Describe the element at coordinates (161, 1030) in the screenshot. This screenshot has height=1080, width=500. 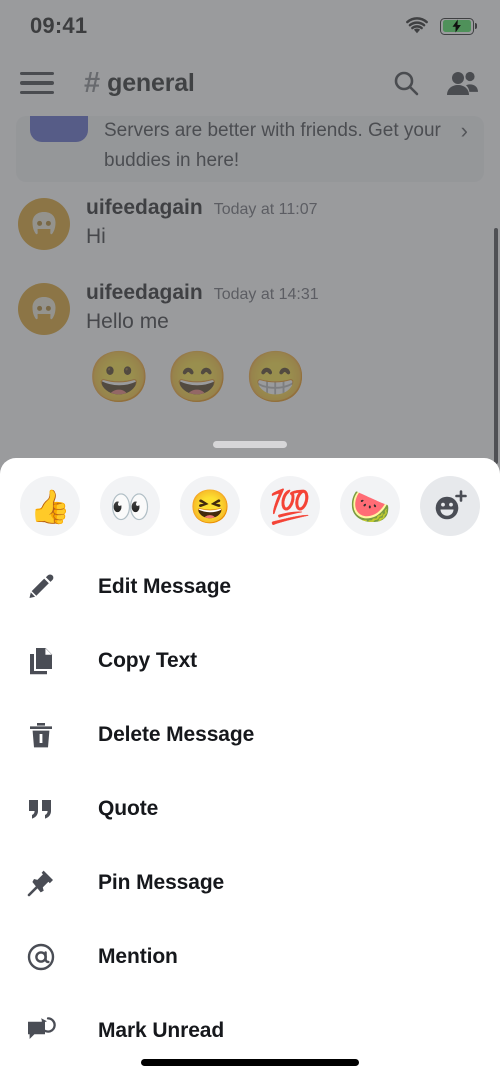
I see `menu-item-label: Mark Unread` at that location.